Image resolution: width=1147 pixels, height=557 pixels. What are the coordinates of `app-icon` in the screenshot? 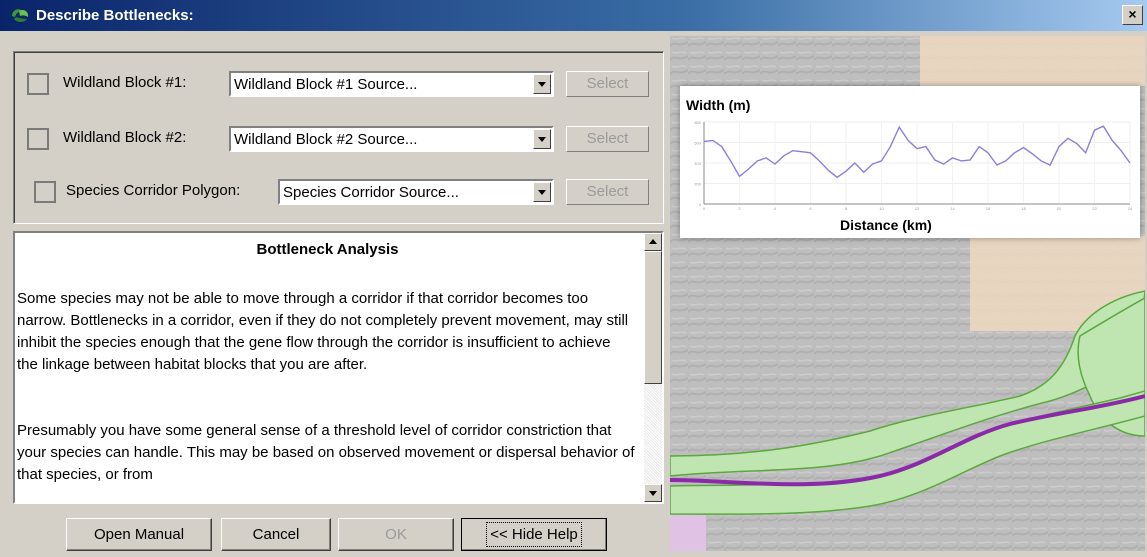 It's located at (20, 15).